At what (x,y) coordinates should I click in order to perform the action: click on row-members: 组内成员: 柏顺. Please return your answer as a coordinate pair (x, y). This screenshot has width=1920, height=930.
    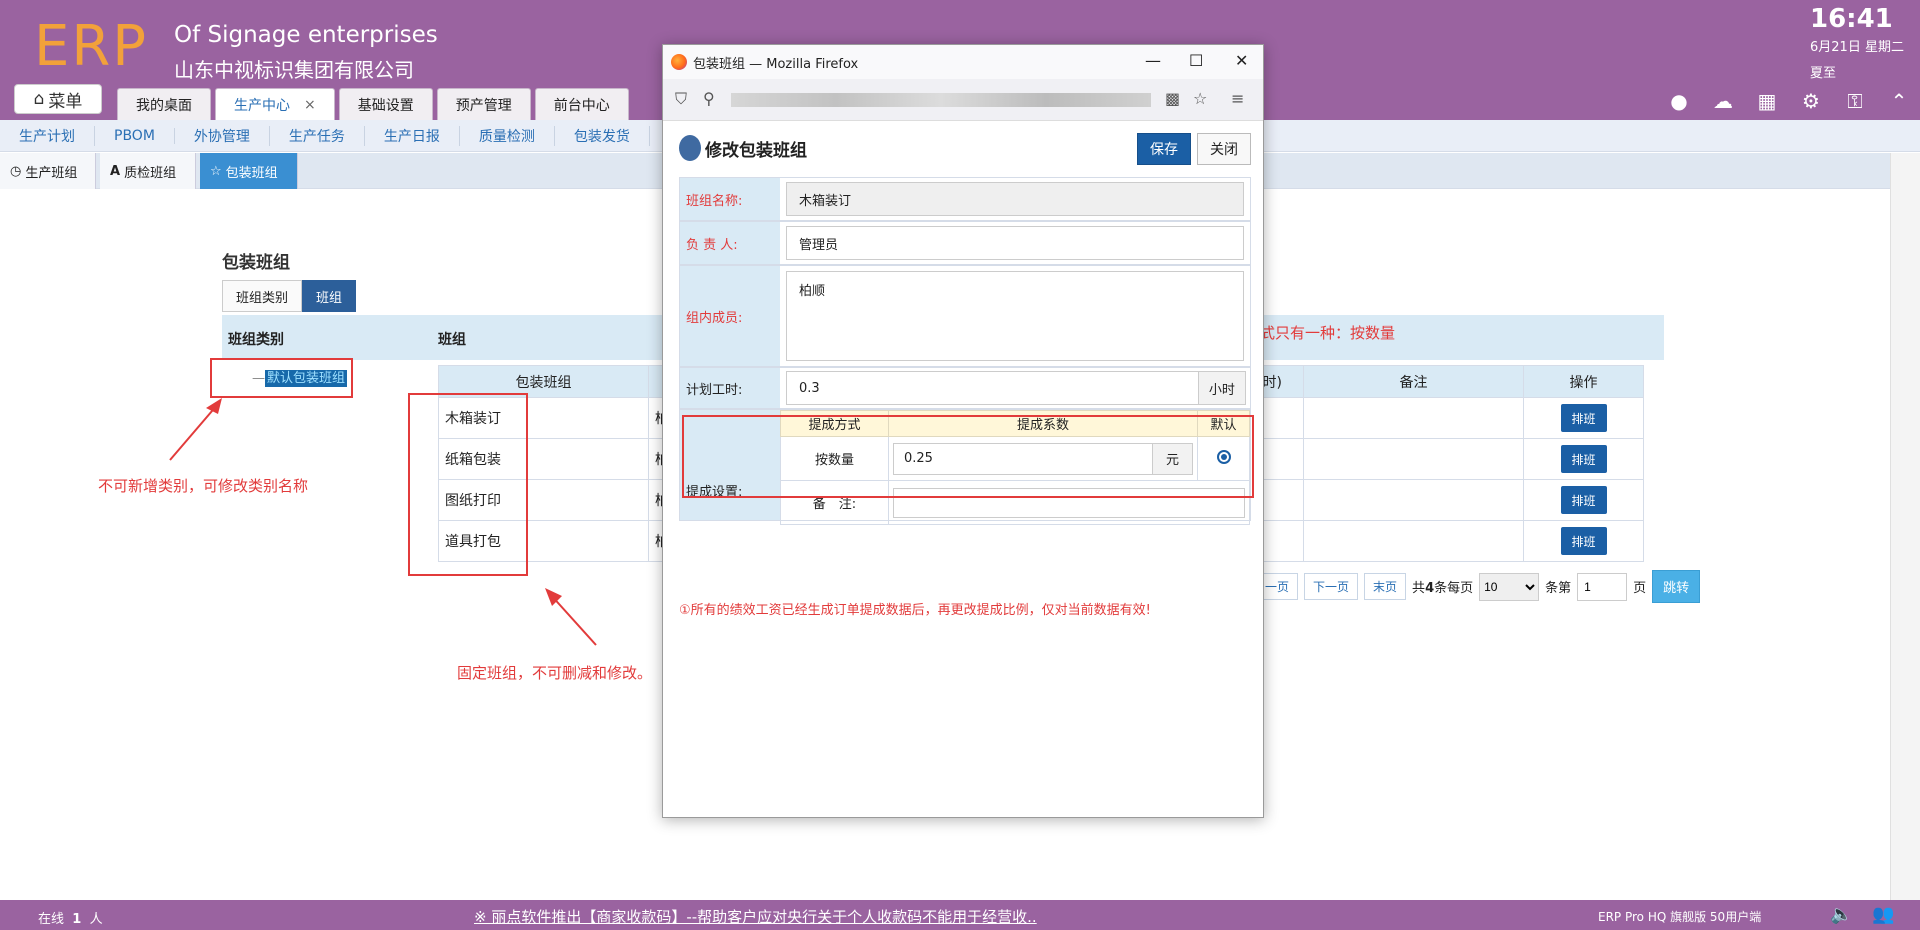
    Looking at the image, I should click on (965, 316).